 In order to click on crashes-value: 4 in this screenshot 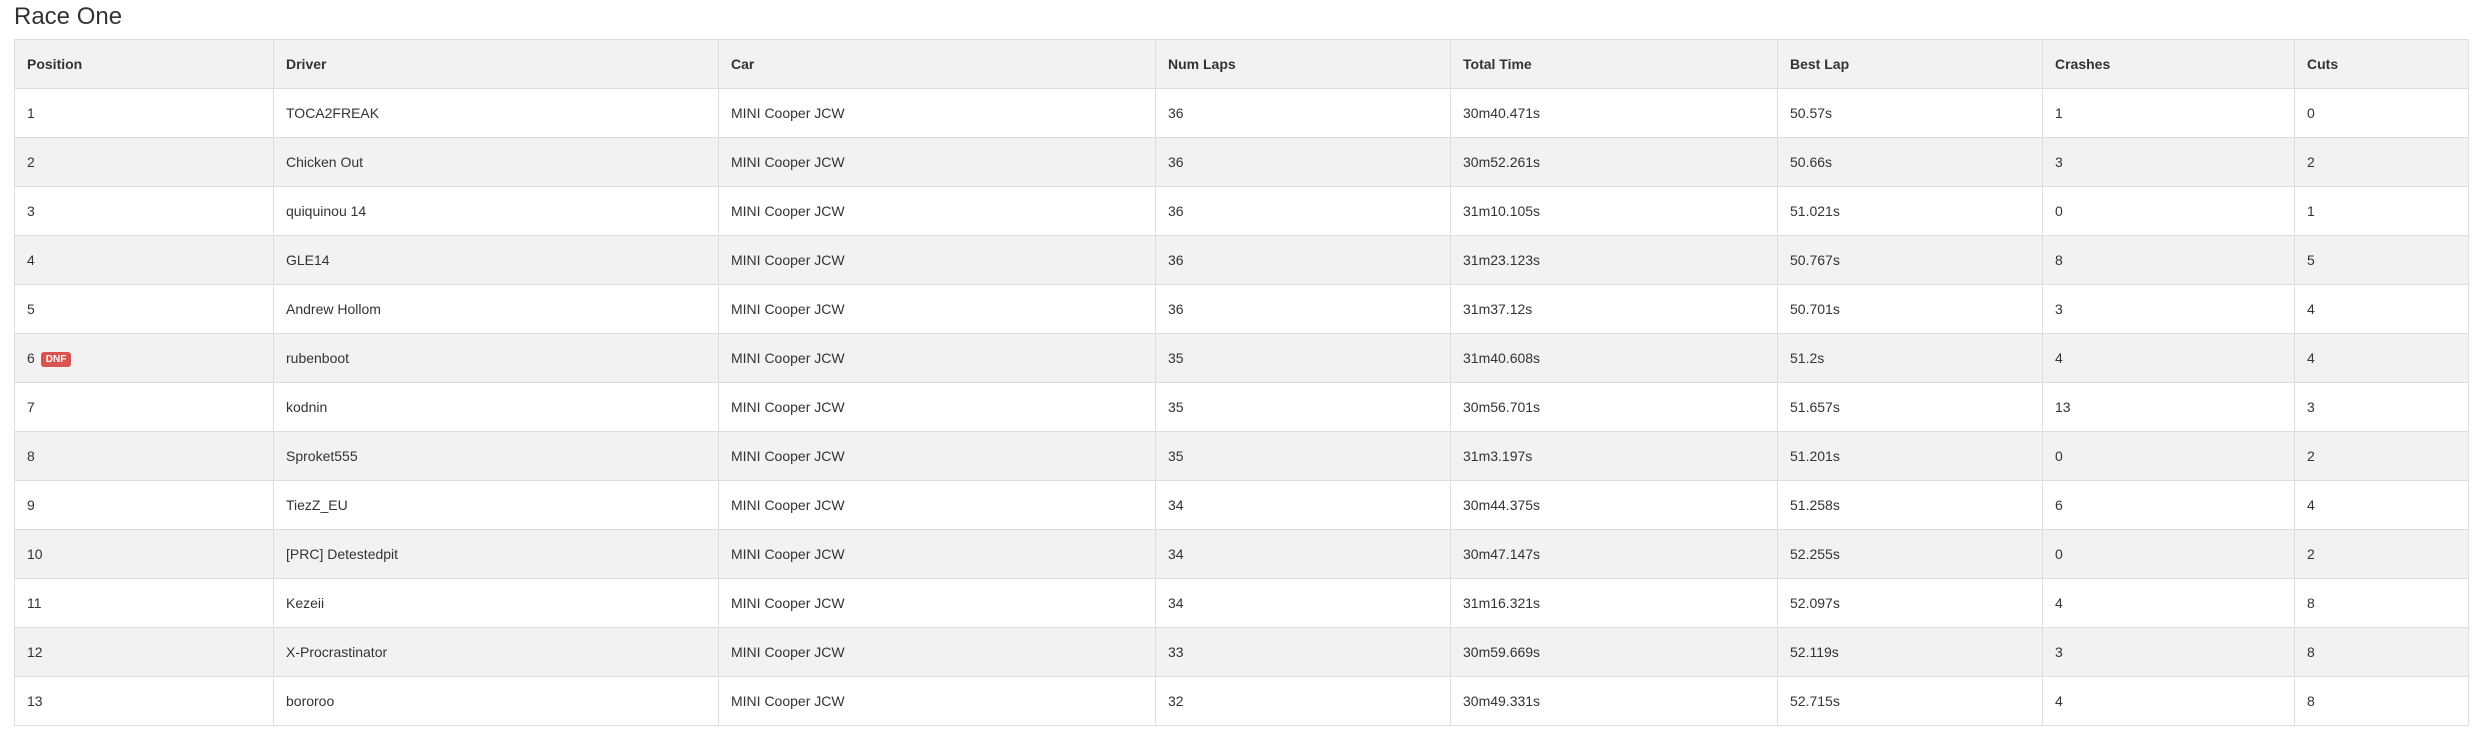, I will do `click(2059, 358)`.